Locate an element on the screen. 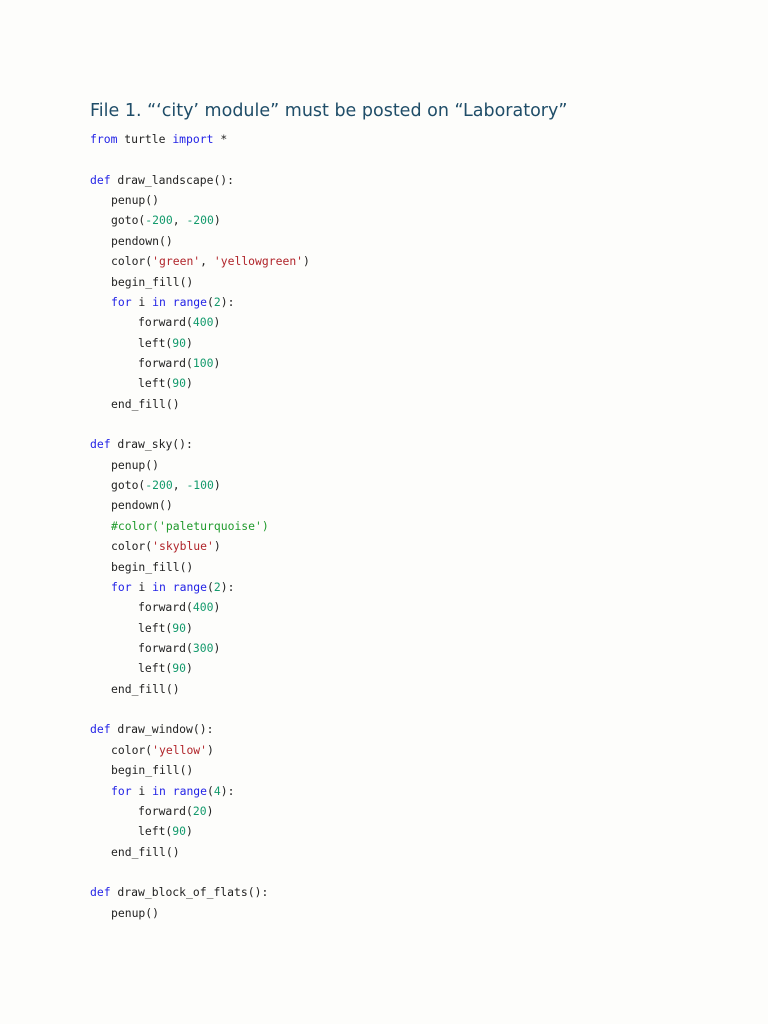 Image resolution: width=768 pixels, height=1024 pixels. code-token-txt: ( is located at coordinates (210, 790).